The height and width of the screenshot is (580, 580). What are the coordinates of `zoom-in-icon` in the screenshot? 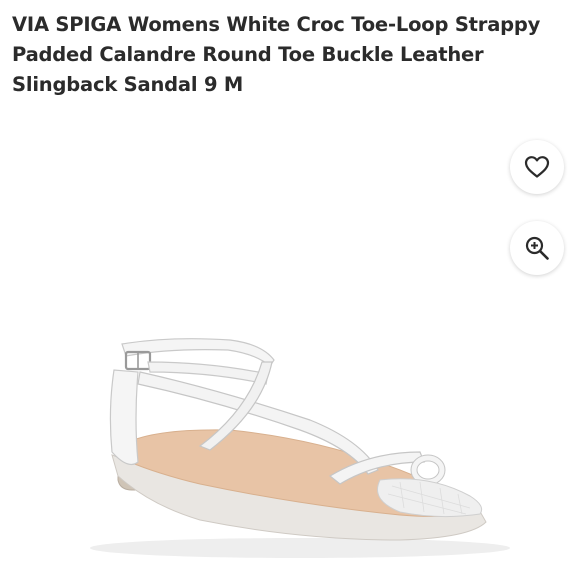 It's located at (537, 248).